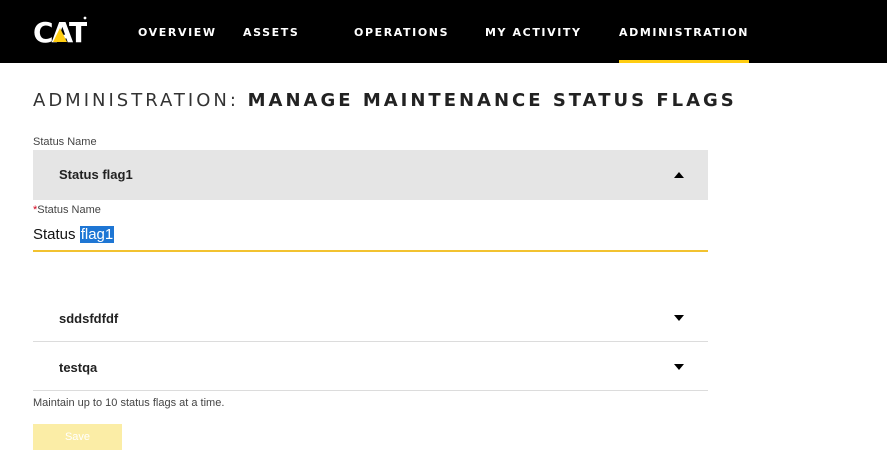  What do you see at coordinates (136, 100) in the screenshot?
I see `page-title-lead: ADMINISTRATION:` at bounding box center [136, 100].